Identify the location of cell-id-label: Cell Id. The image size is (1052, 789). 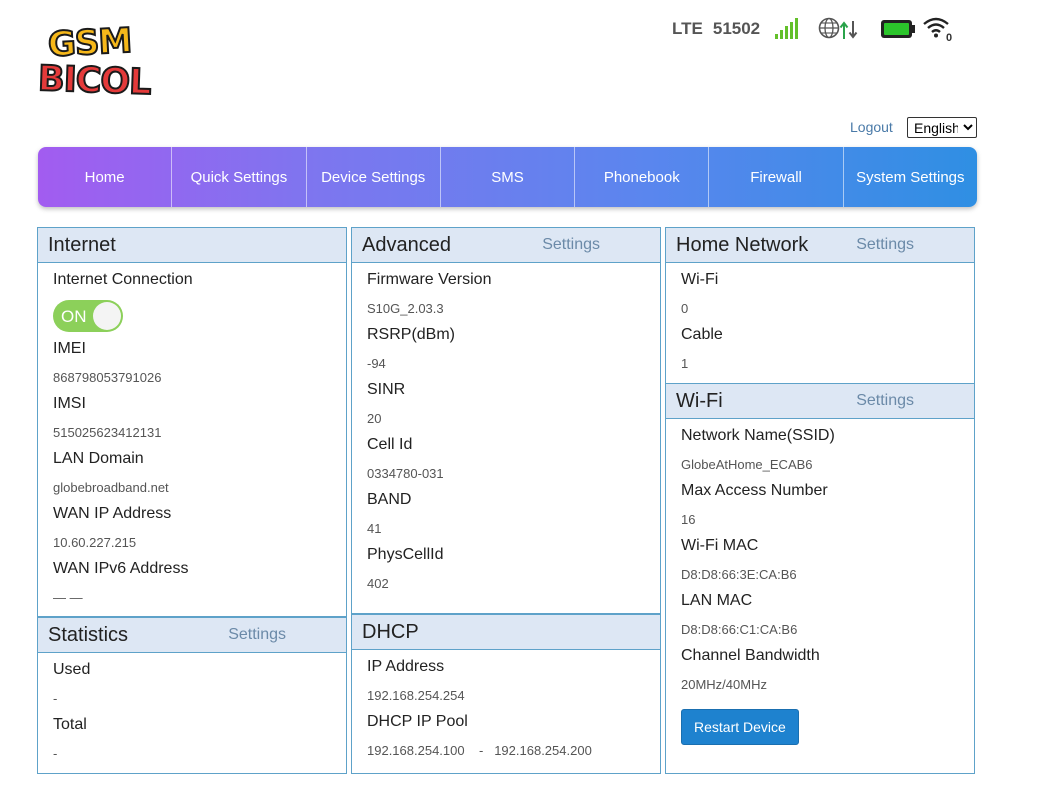
(390, 444).